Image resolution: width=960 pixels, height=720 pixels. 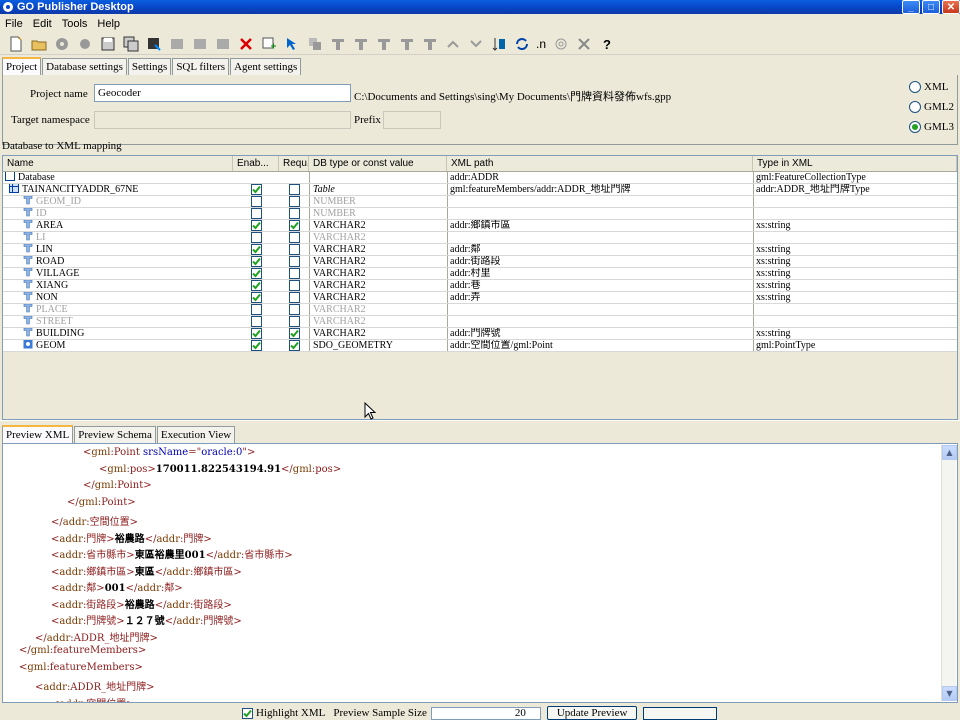 What do you see at coordinates (222, 93) in the screenshot?
I see `project-name-input: Geocoder` at bounding box center [222, 93].